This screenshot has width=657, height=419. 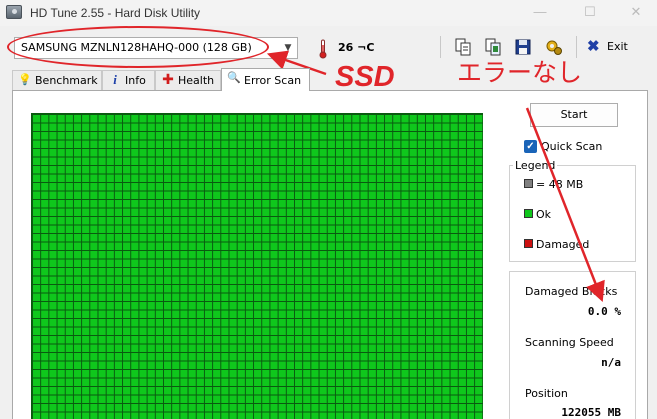 I want to click on minimize-button: —, so click(x=540, y=12).